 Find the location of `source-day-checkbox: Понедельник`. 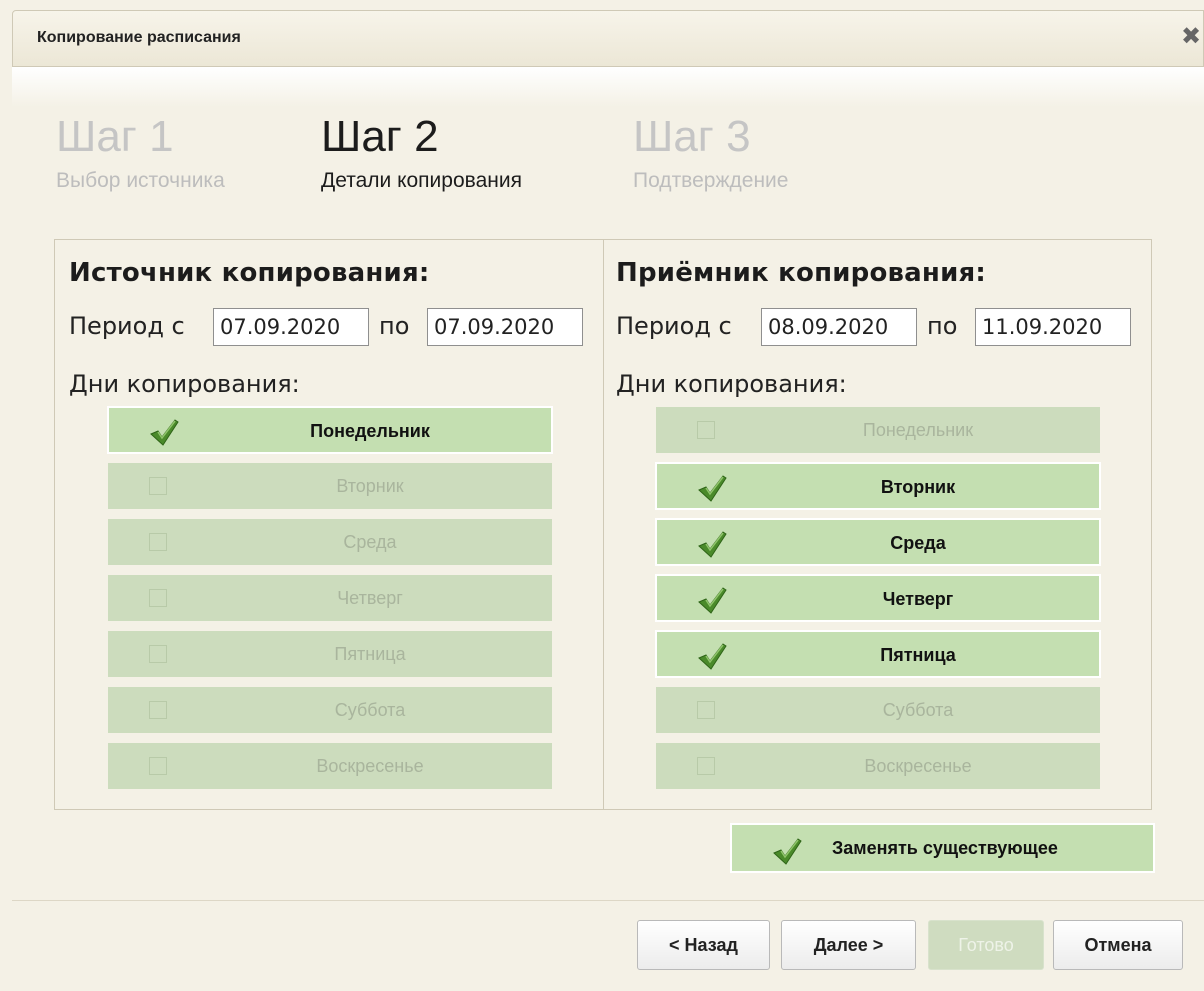

source-day-checkbox: Понедельник is located at coordinates (330, 430).